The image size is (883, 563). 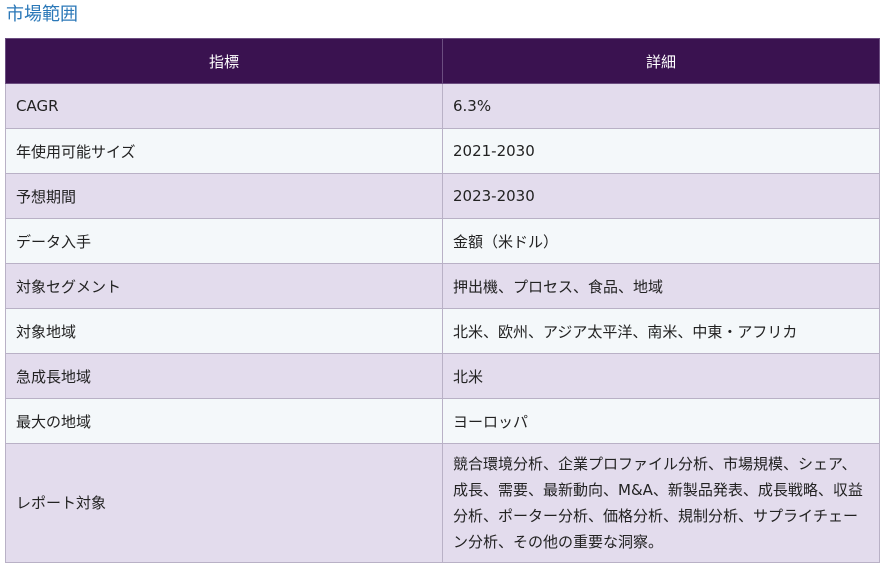 I want to click on row-value: 2021-2030, so click(x=661, y=151).